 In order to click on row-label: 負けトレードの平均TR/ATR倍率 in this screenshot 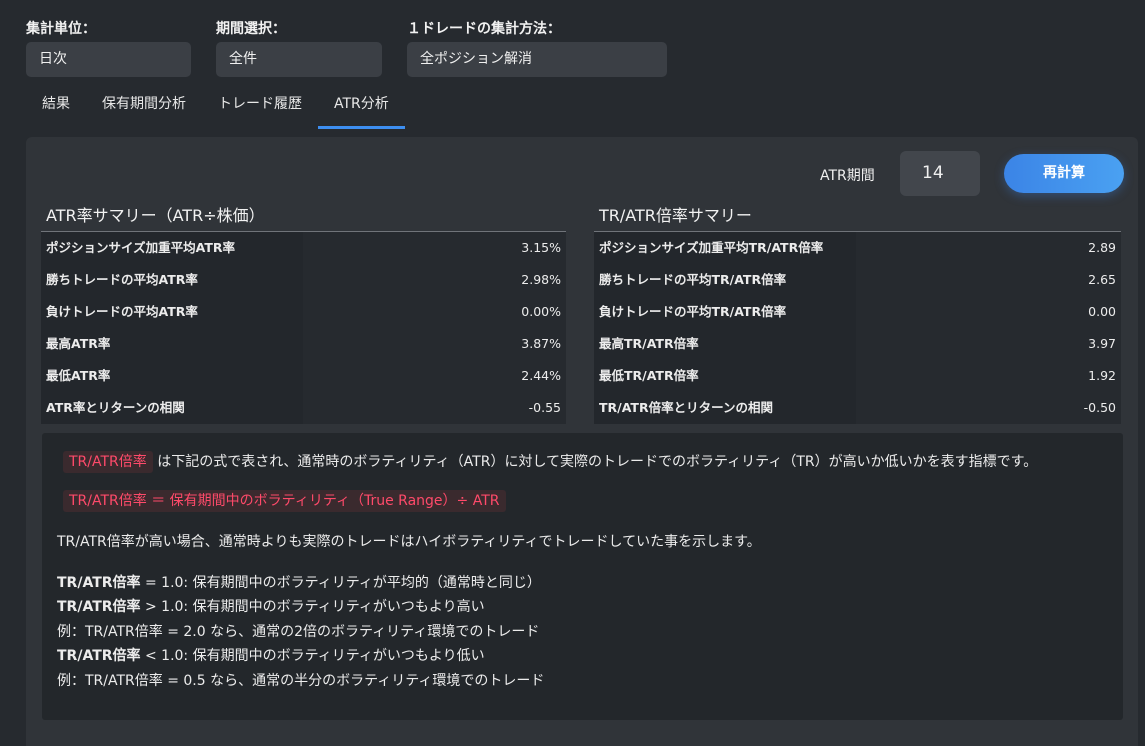, I will do `click(725, 312)`.